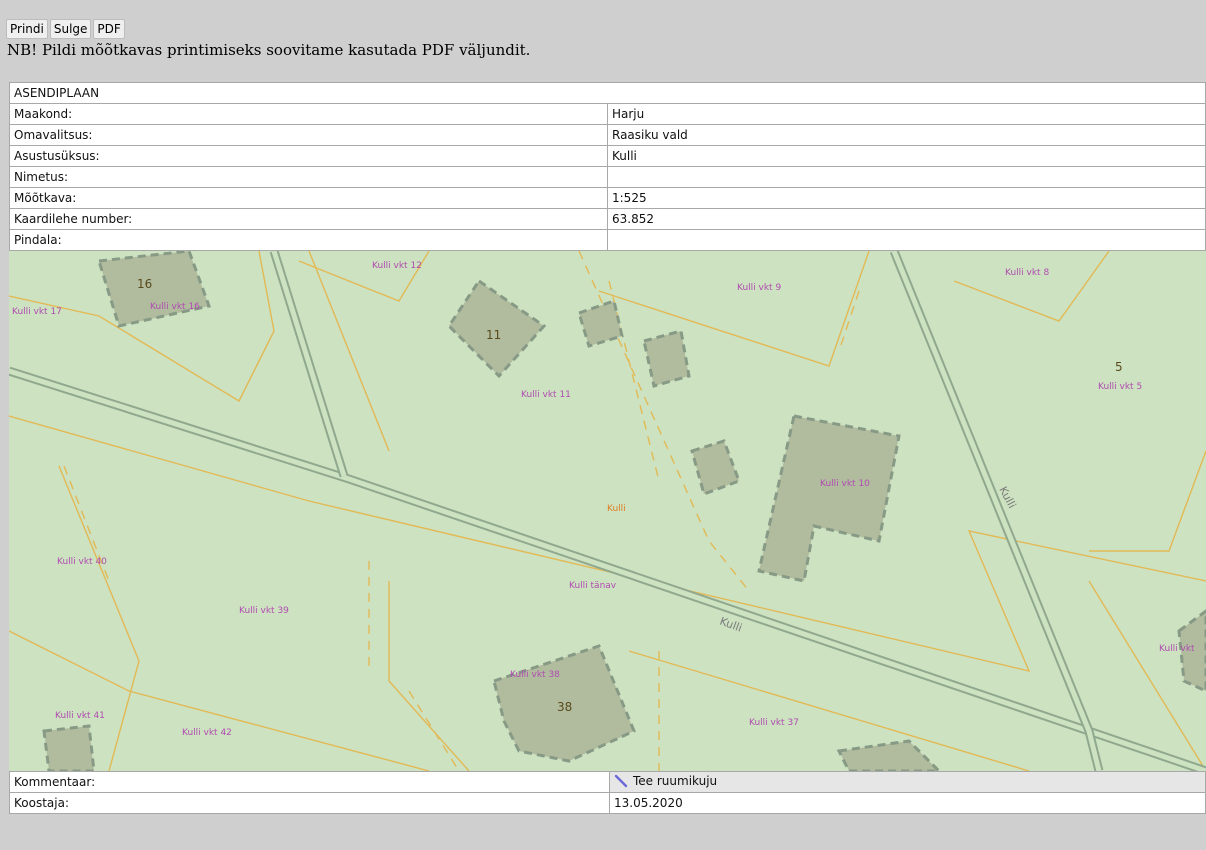 The height and width of the screenshot is (850, 1206). Describe the element at coordinates (144, 284) in the screenshot. I see `house-number-16: 16` at that location.